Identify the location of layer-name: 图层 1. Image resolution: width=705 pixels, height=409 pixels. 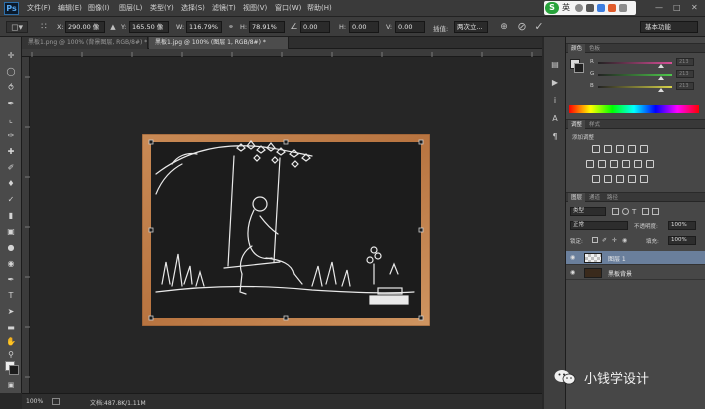
(617, 258).